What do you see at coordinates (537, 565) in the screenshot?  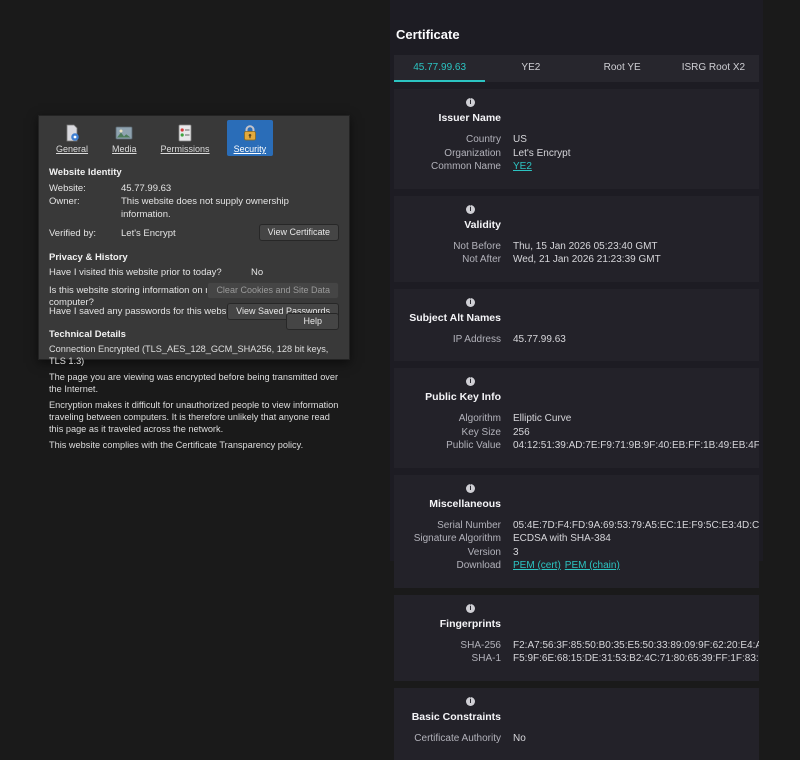 I see `download-pem-link: PEM (cert)` at bounding box center [537, 565].